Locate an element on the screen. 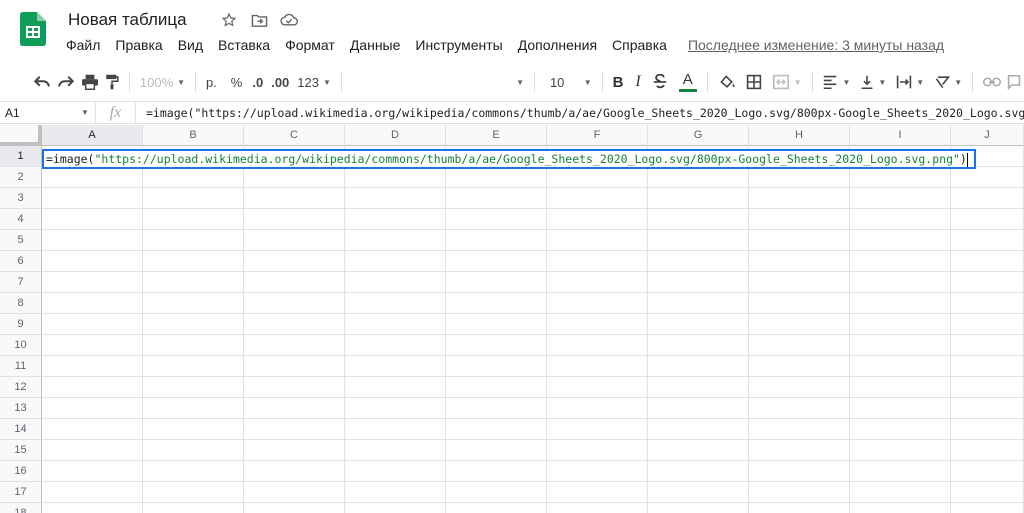  menu-tools: Инструменты is located at coordinates (458, 45).